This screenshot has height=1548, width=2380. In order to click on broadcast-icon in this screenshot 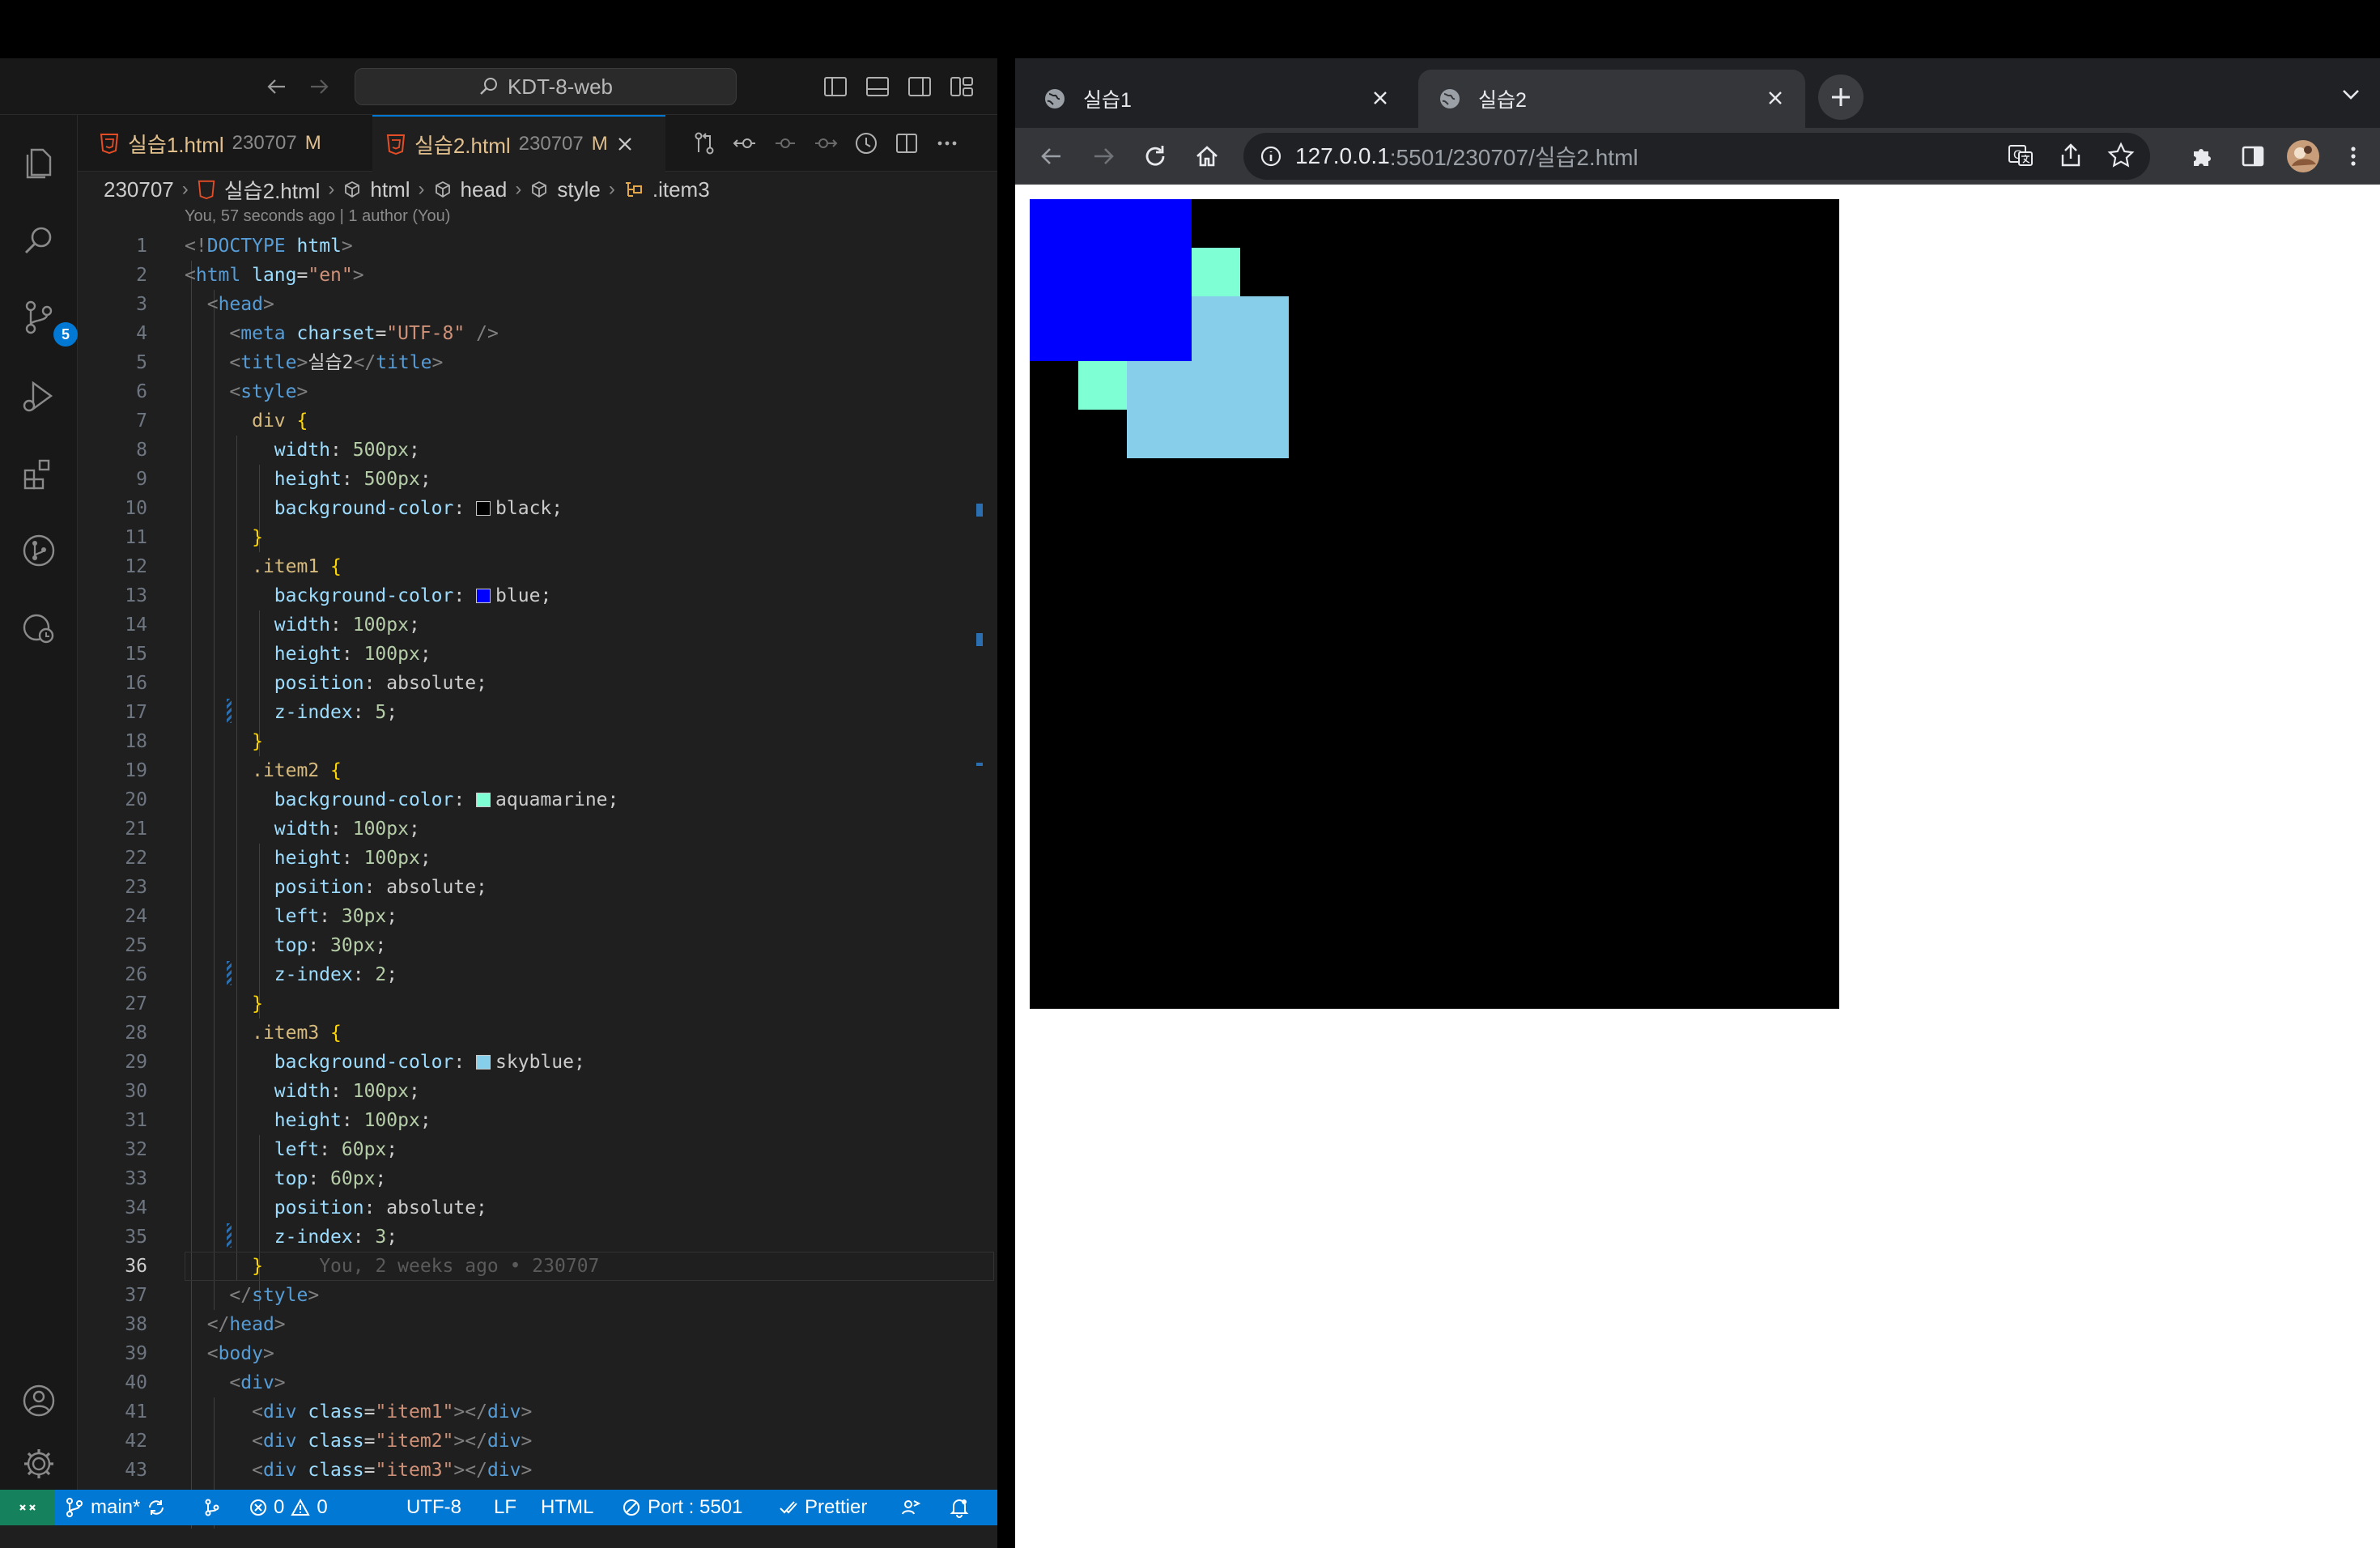, I will do `click(631, 1507)`.